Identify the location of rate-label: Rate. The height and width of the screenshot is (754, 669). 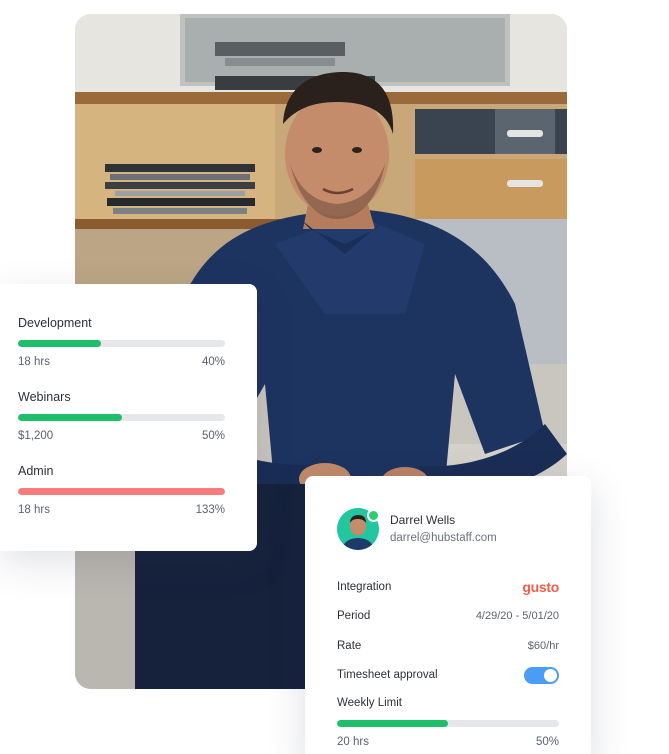
(349, 645).